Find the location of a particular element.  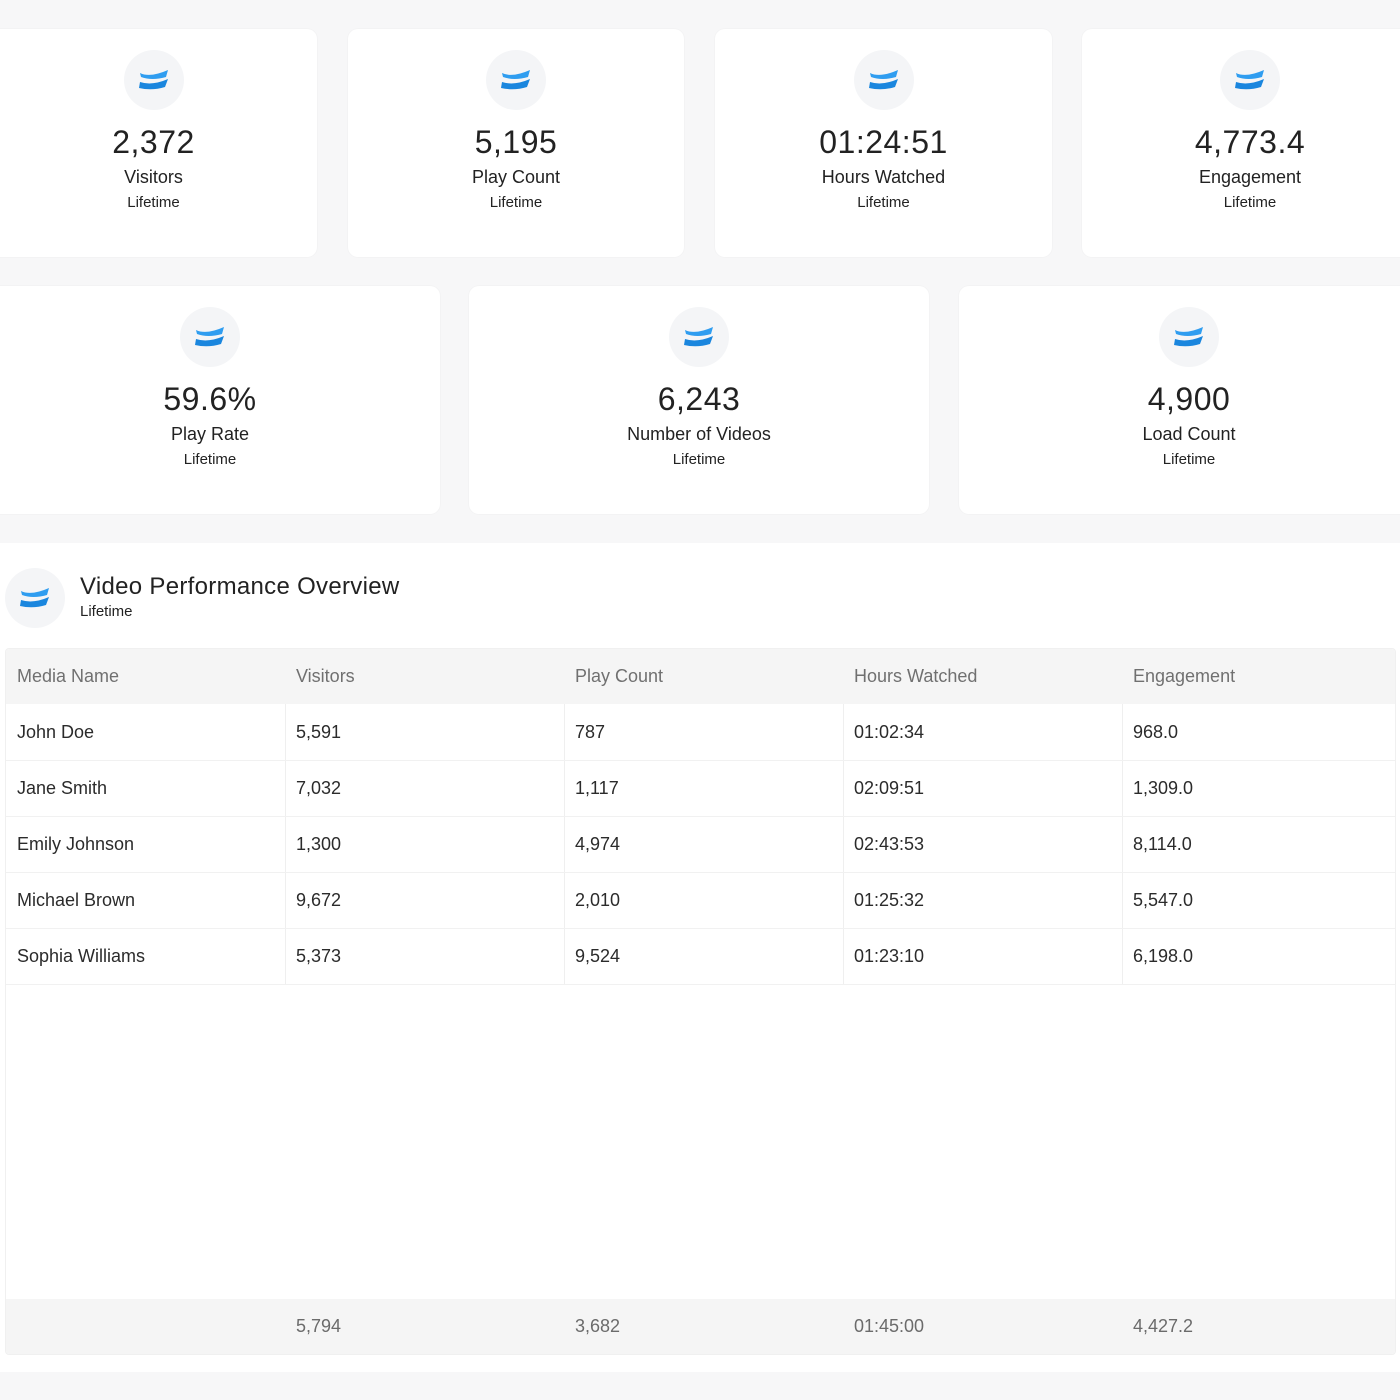

visitors-cell: 7,032 is located at coordinates (319, 787).